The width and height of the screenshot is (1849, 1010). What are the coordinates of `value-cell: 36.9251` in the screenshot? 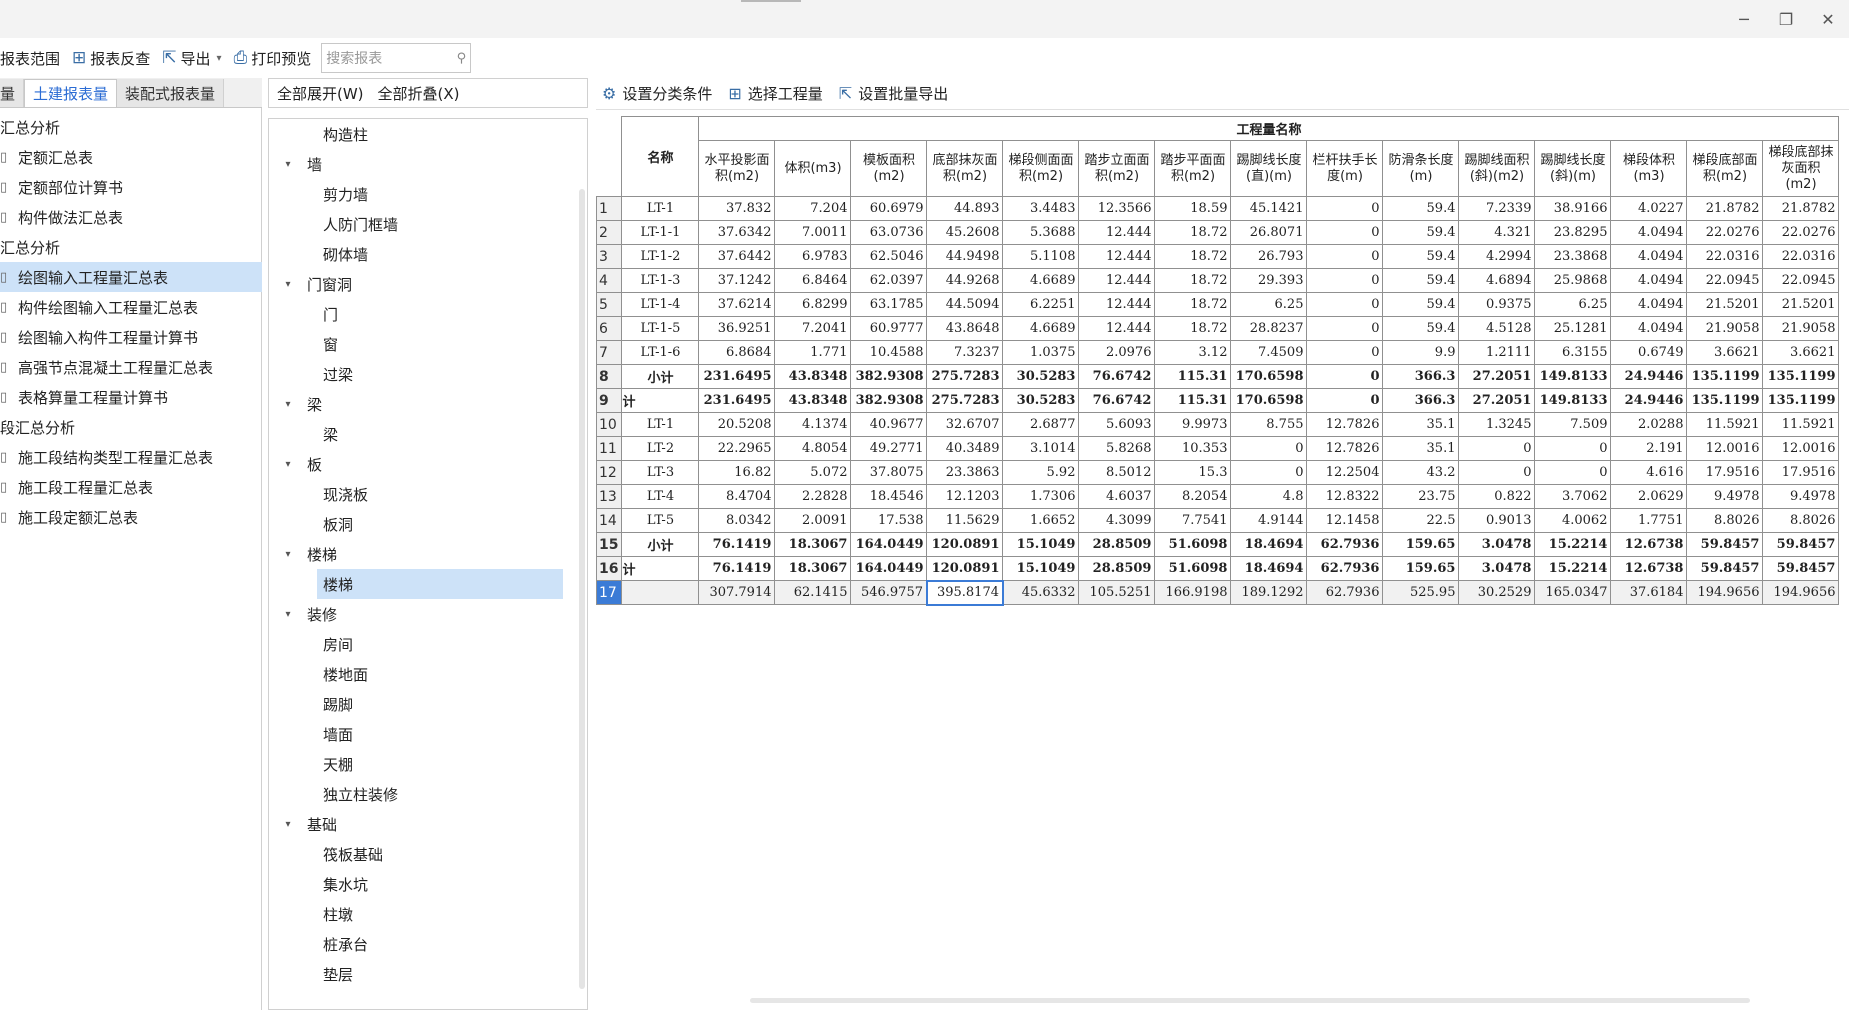 It's located at (737, 328).